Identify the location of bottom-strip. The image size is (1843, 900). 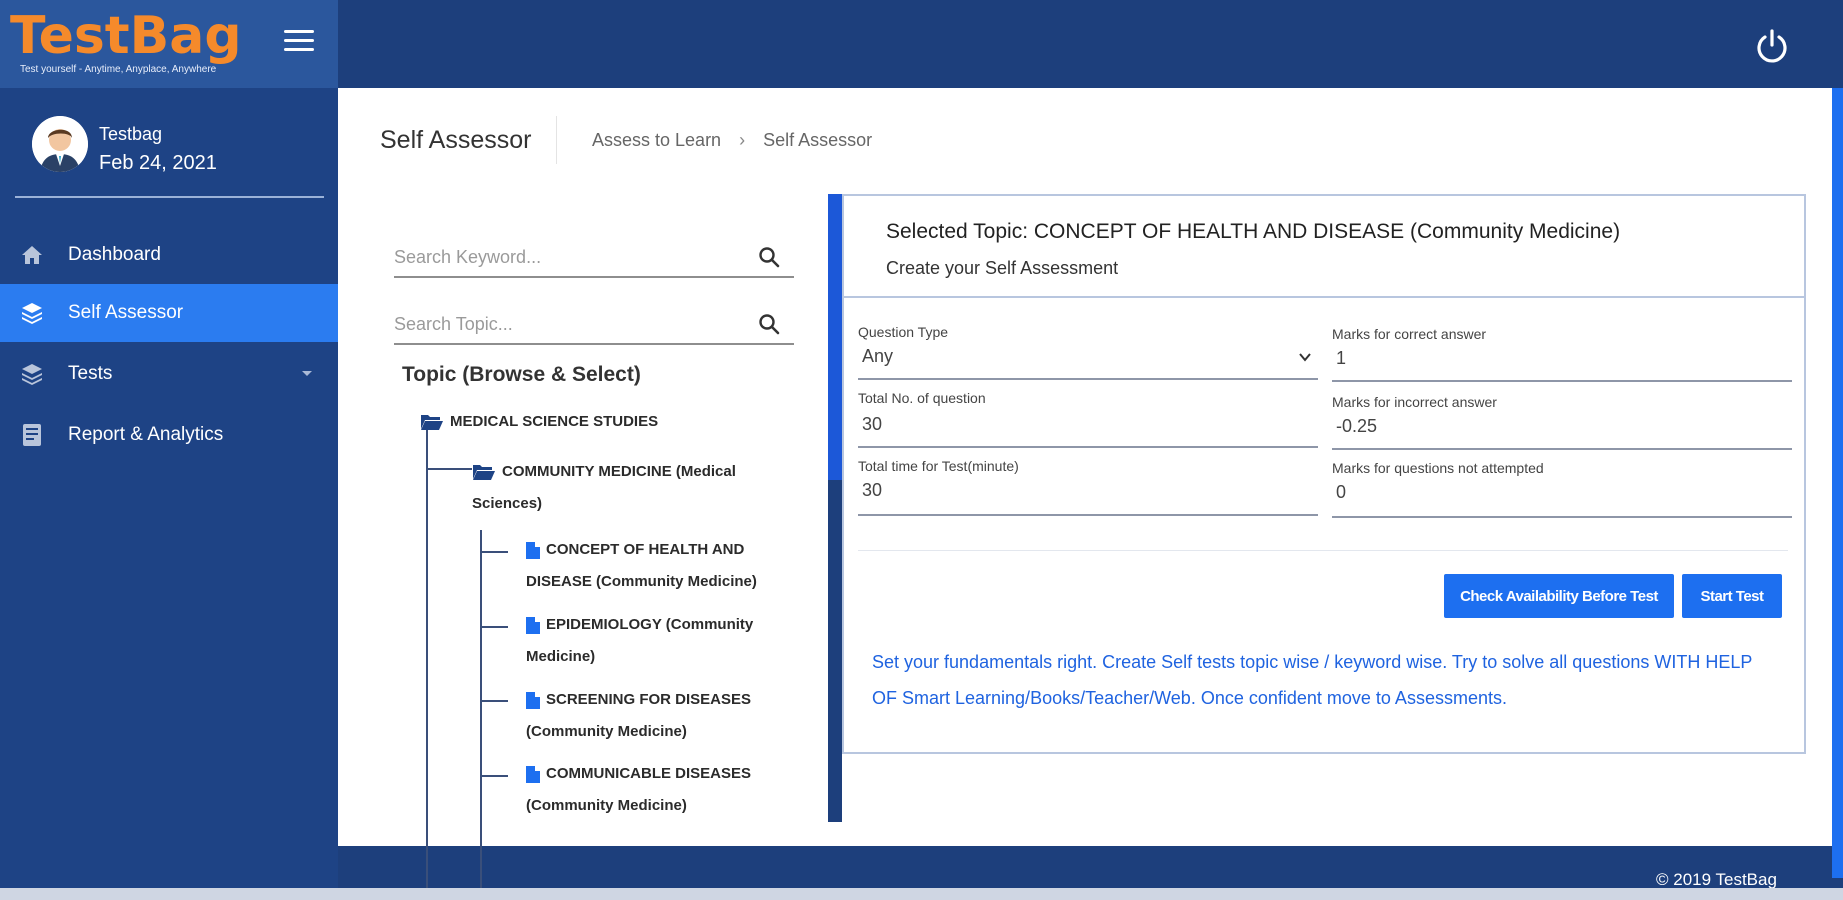
(921, 894).